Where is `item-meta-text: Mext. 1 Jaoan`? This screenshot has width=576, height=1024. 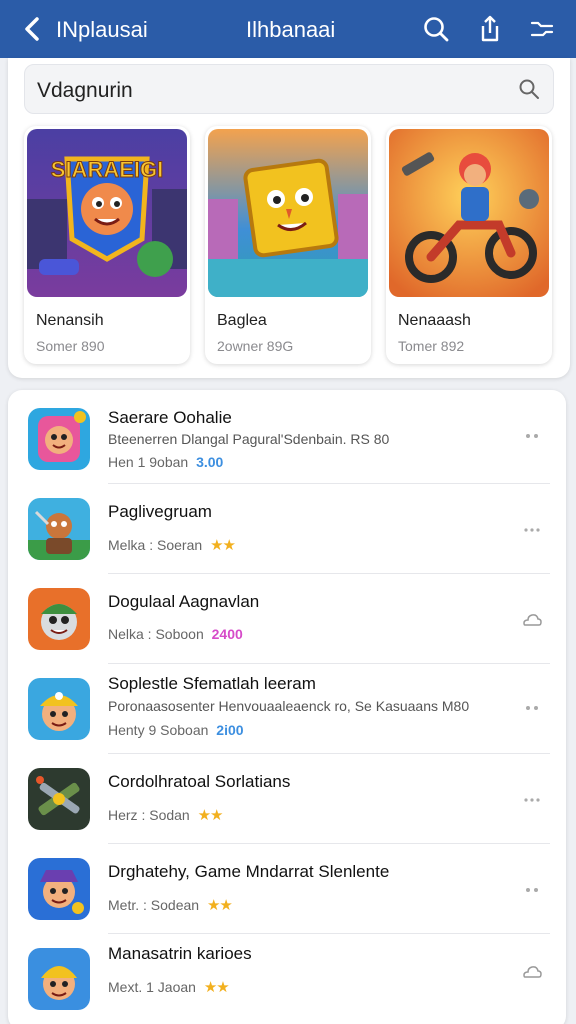 item-meta-text: Mext. 1 Jaoan is located at coordinates (152, 987).